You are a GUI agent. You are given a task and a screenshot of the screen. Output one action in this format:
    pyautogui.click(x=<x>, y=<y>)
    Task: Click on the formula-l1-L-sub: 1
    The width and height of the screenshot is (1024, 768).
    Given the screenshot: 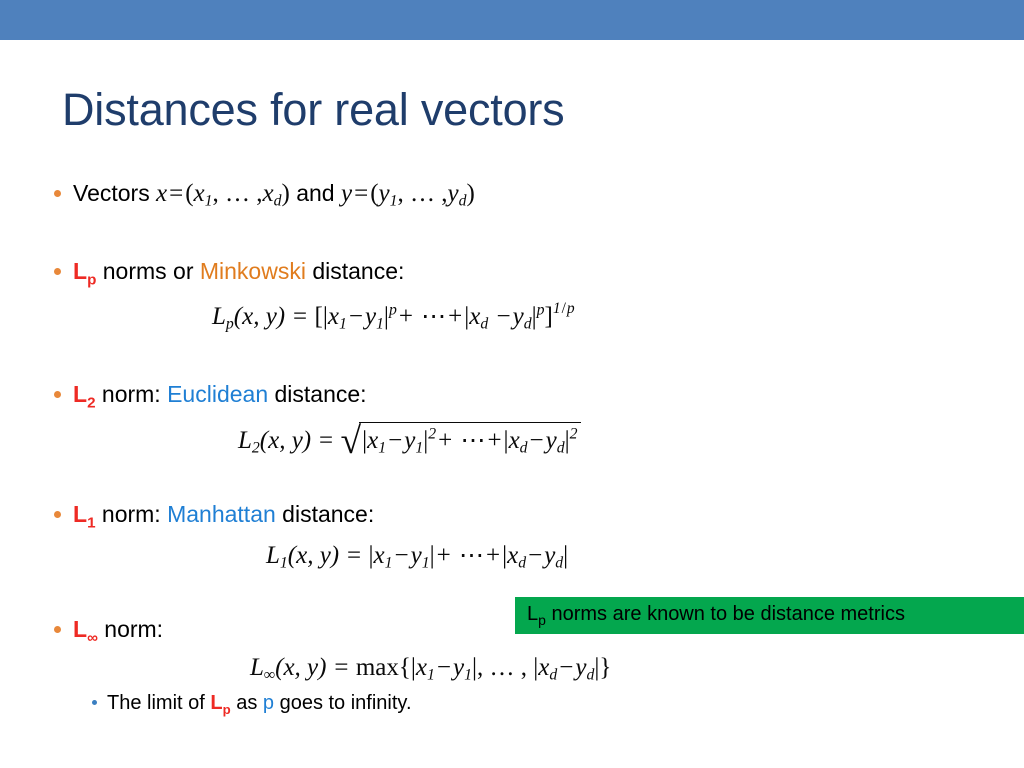 What is the action you would take?
    pyautogui.click(x=283, y=563)
    